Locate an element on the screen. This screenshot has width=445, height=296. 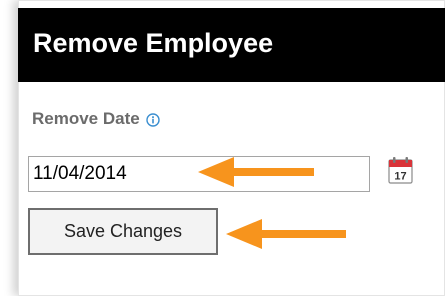
save-changes-button: Save Changes is located at coordinates (123, 231).